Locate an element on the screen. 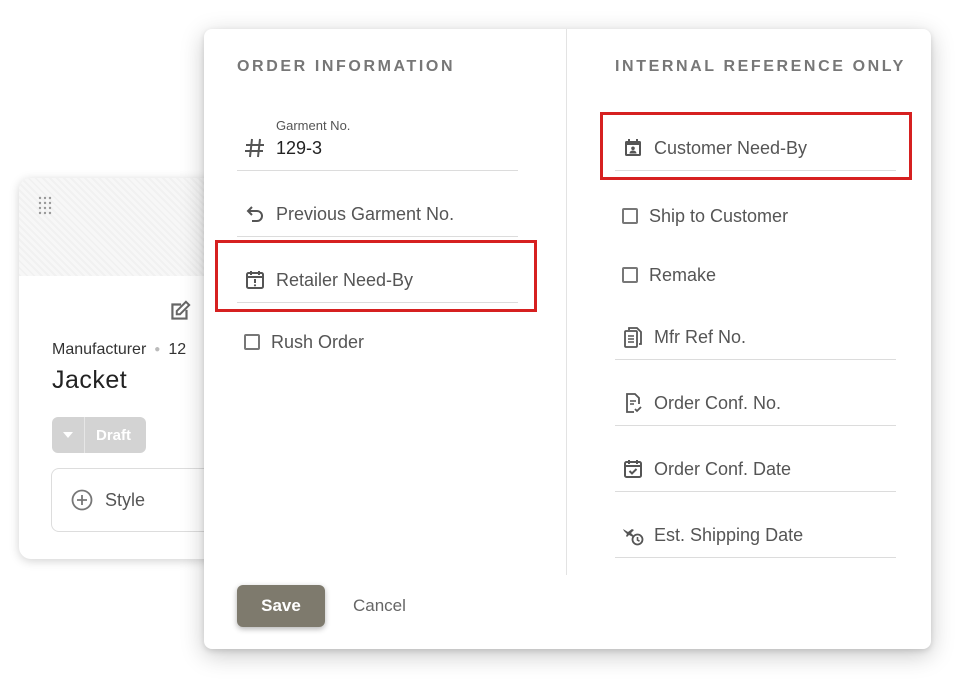  previous-garment-no-label: Previous Garment No. is located at coordinates (365, 214).